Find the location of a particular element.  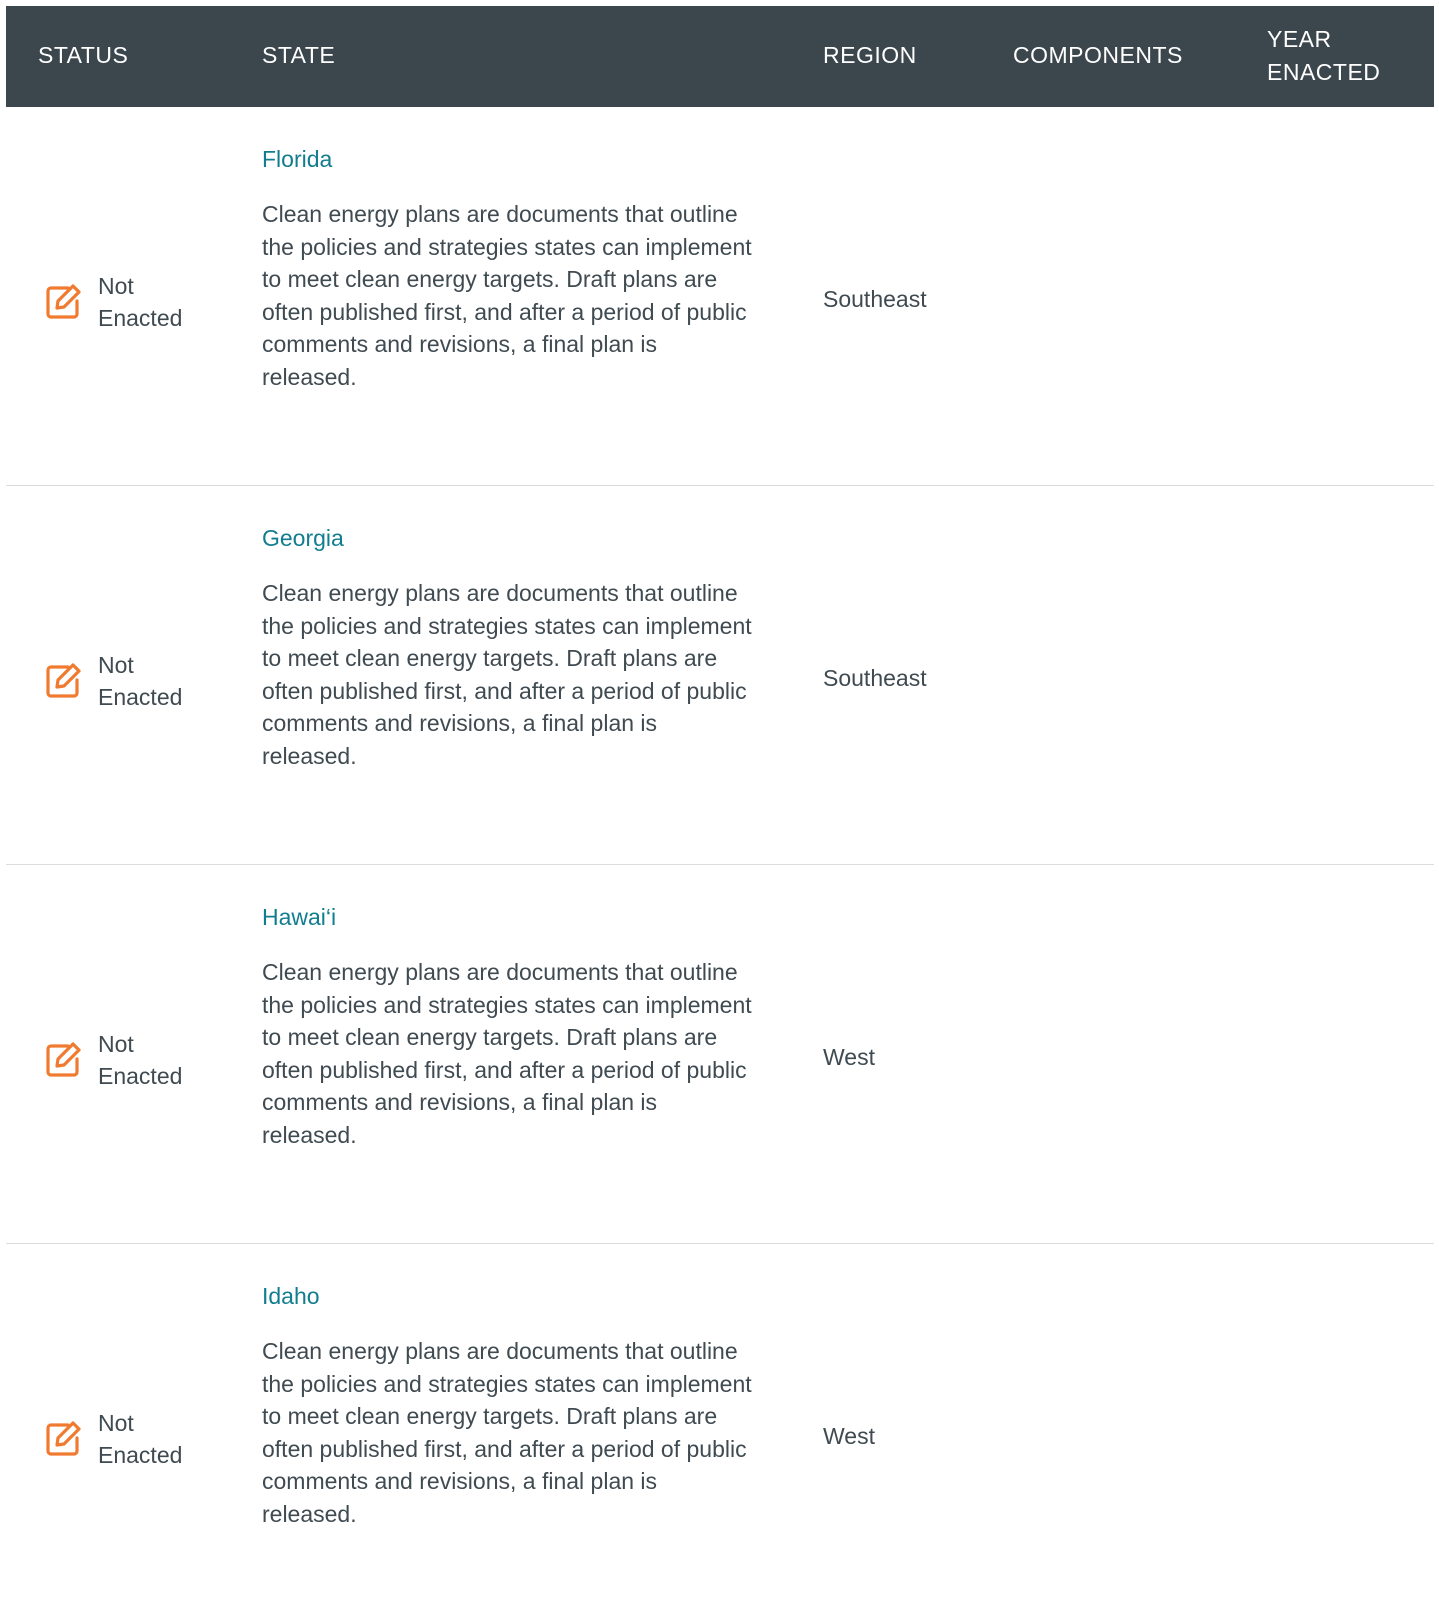

header-components: COMPONENTS is located at coordinates (1098, 55).